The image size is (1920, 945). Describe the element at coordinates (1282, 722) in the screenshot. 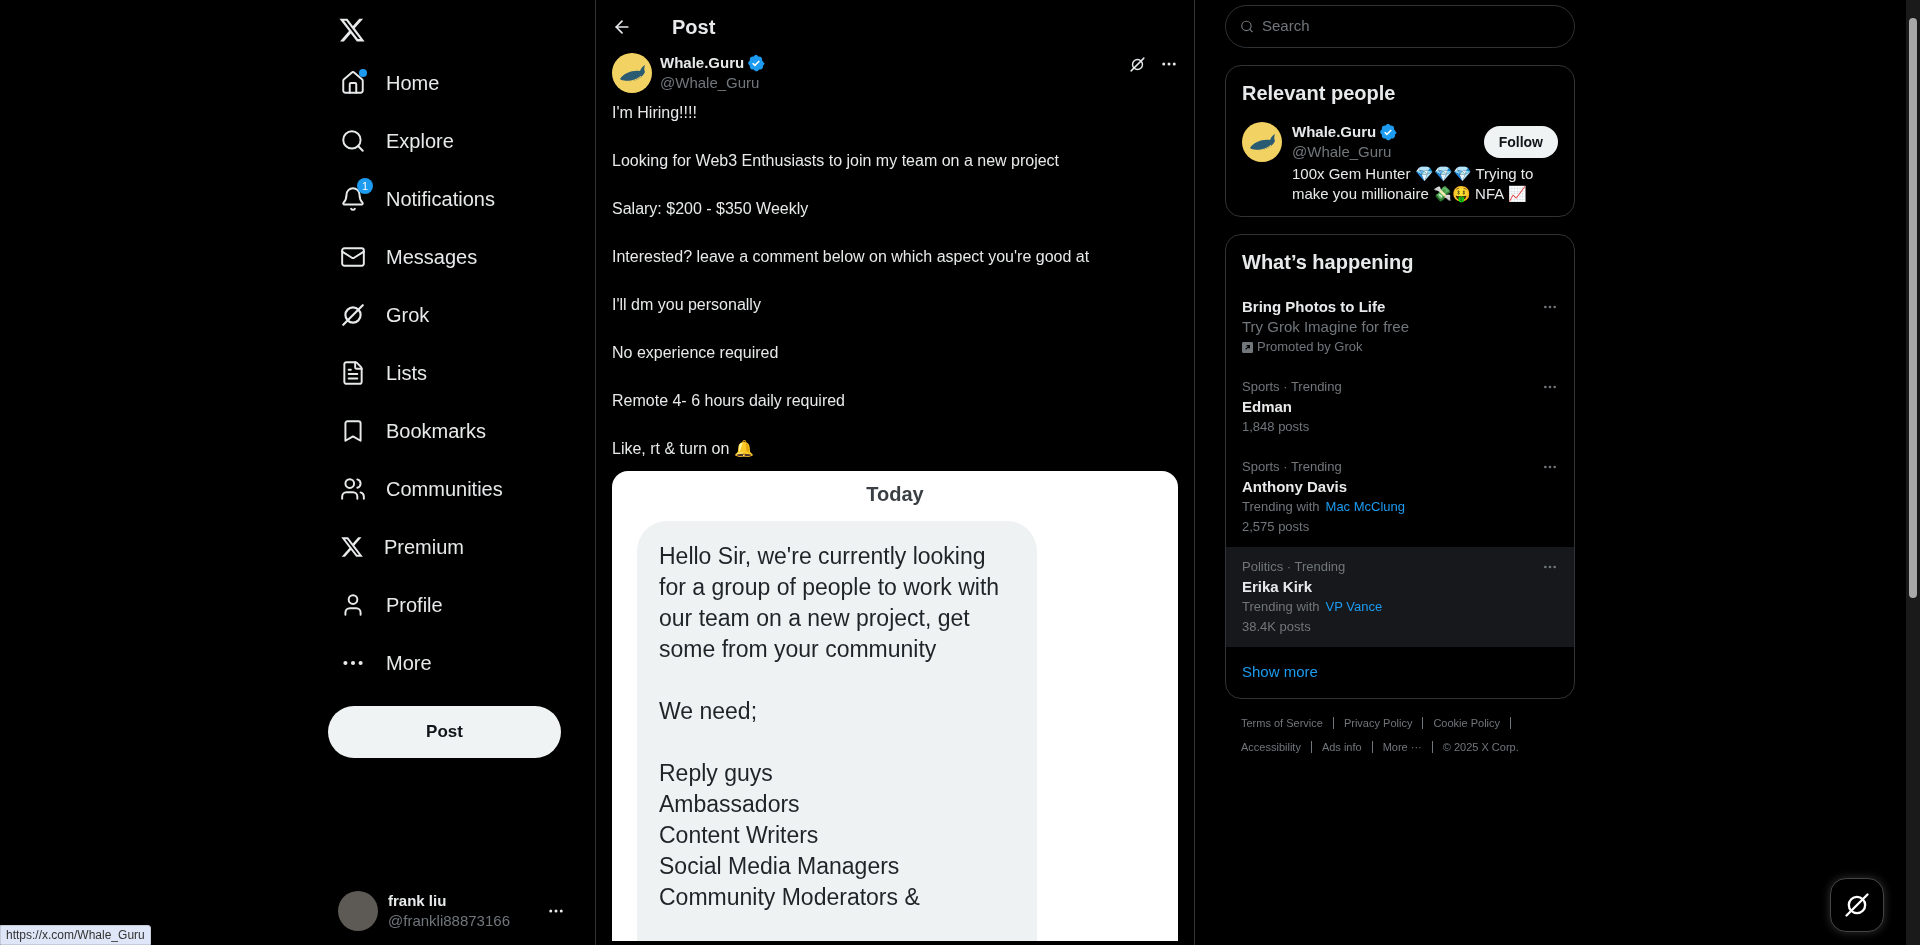

I see `footer-link: Terms of Service` at that location.